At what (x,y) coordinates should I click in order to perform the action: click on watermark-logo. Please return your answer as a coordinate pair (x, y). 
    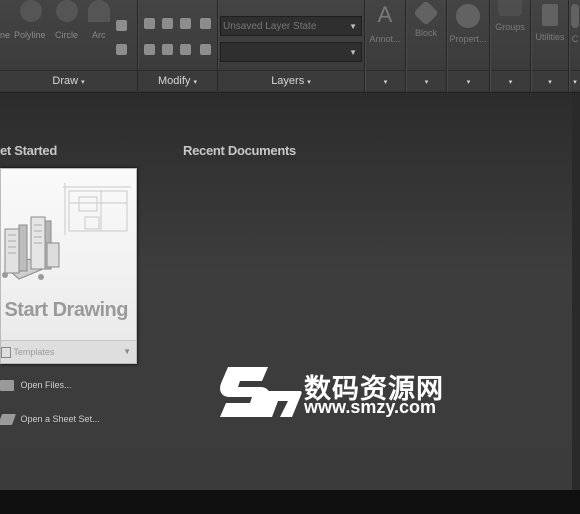
    Looking at the image, I should click on (261, 392).